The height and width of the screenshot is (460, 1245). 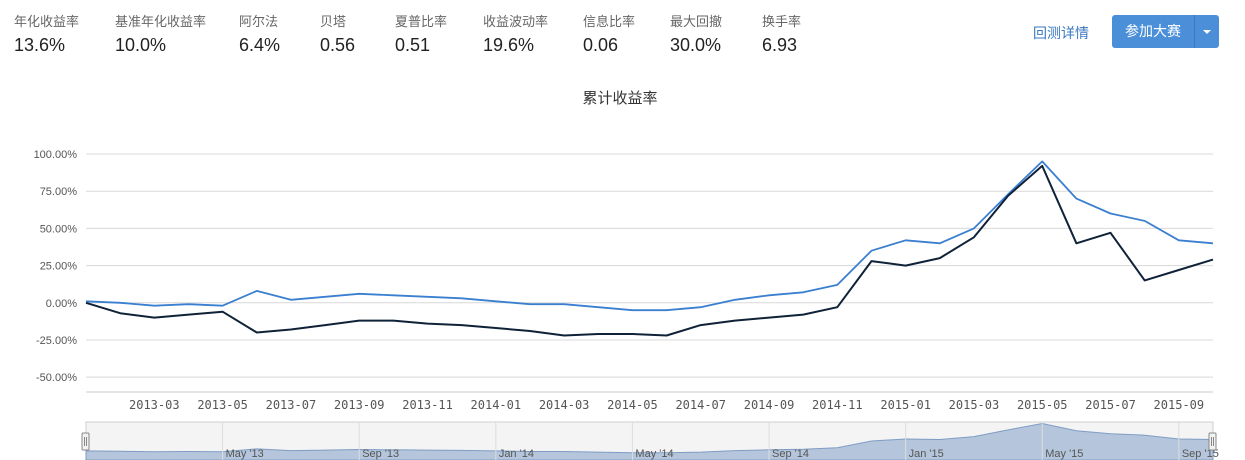 What do you see at coordinates (632, 405) in the screenshot?
I see `x-tick-label: 2014-05` at bounding box center [632, 405].